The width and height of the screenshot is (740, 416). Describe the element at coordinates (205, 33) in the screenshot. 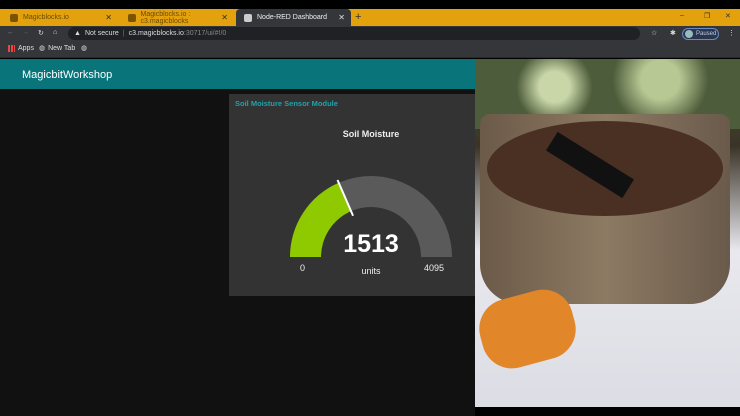

I see `url-path: :30717/ui/#!/0` at that location.